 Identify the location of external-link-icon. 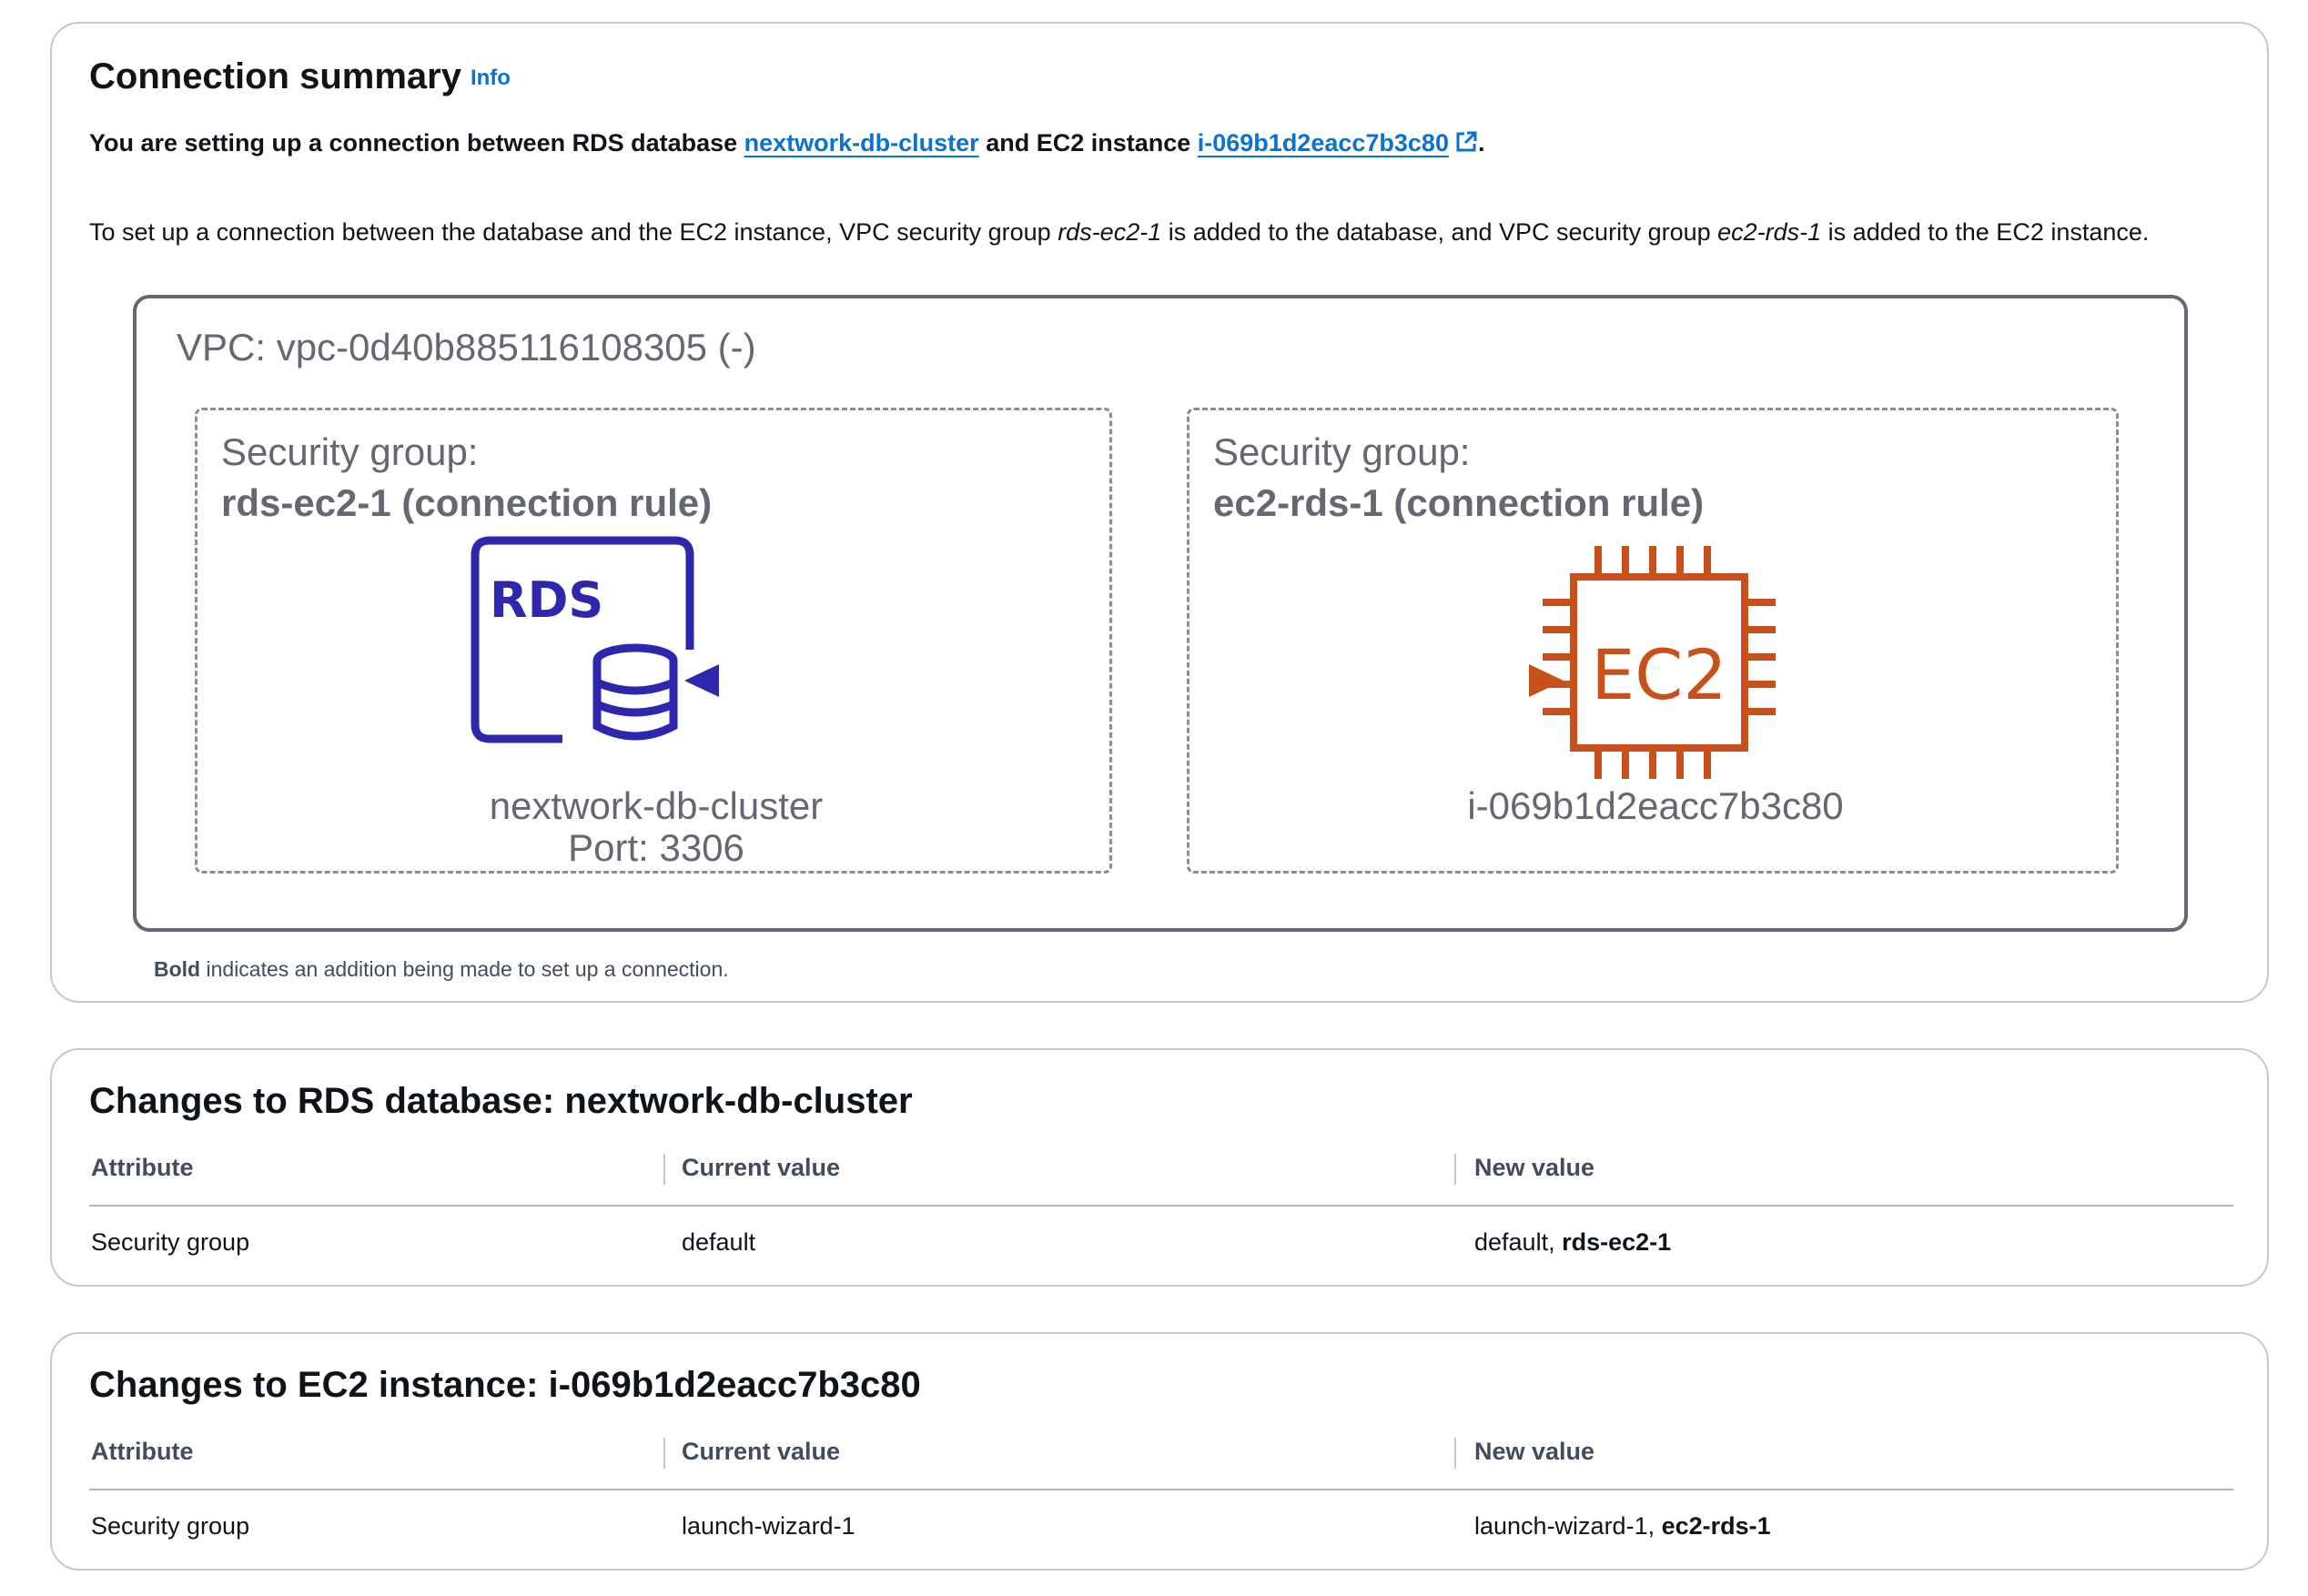
(1467, 141).